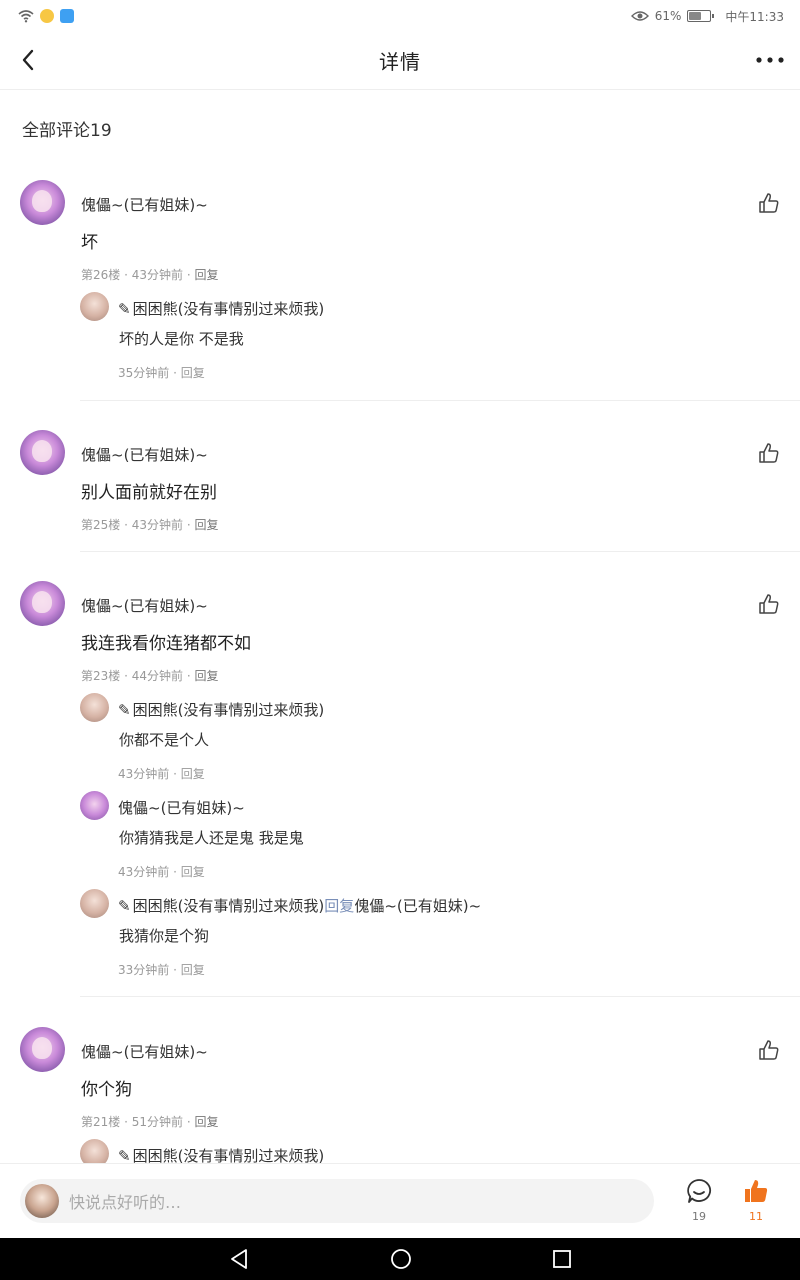  I want to click on time-label: 35分钟前, so click(144, 373).